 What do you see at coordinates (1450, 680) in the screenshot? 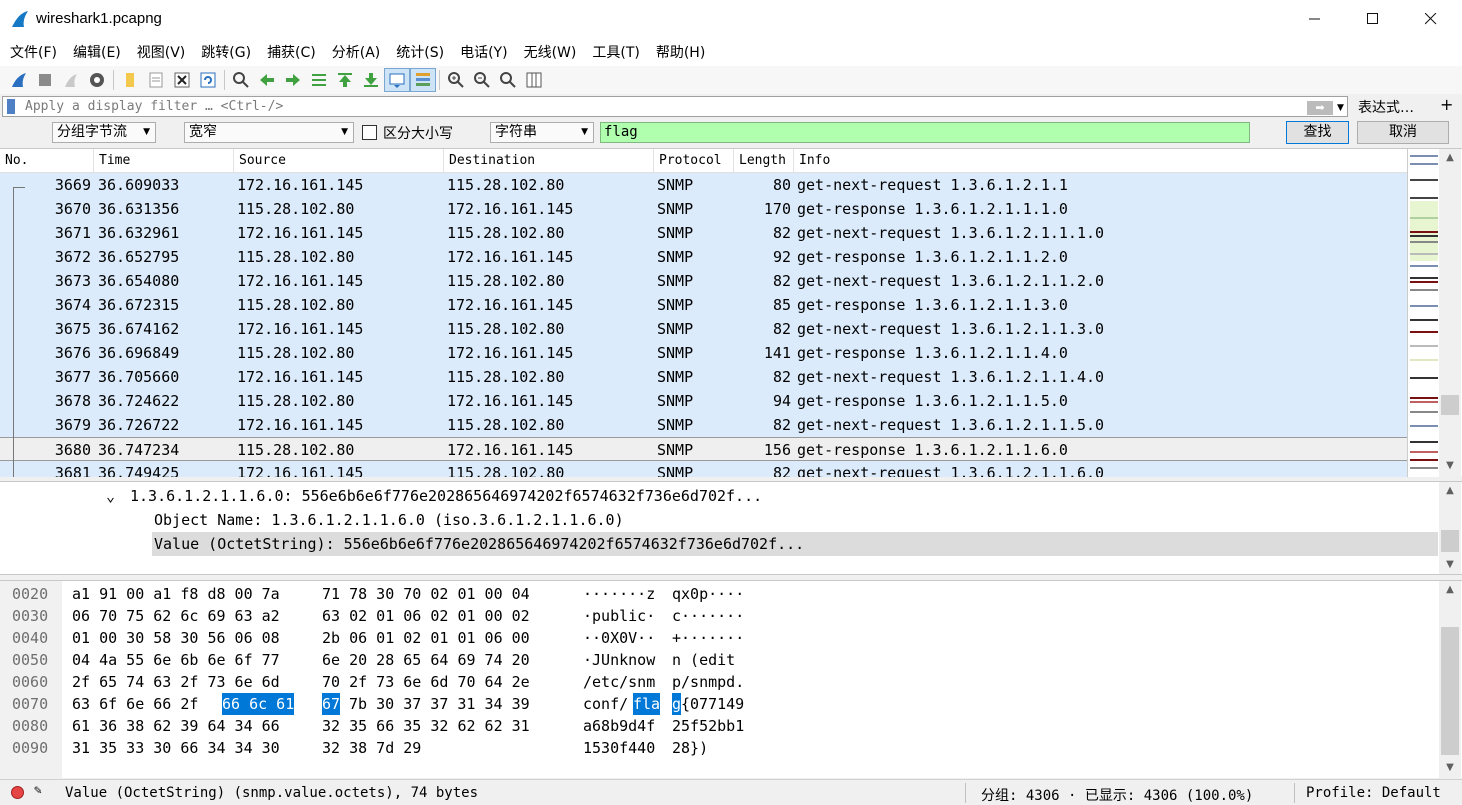
I see `bytes-scrollbar: ▲ ▼` at bounding box center [1450, 680].